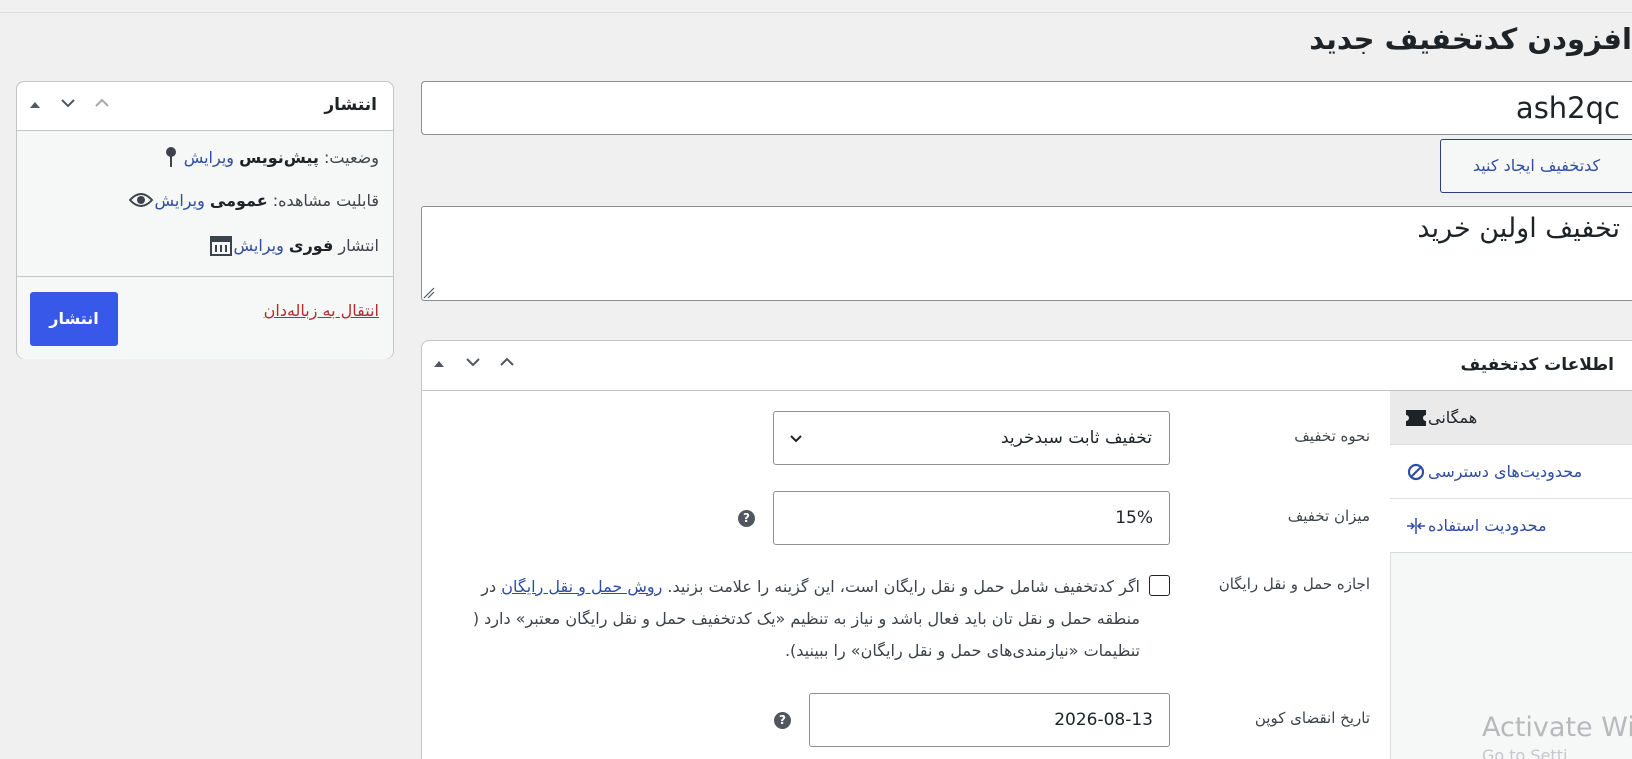 The height and width of the screenshot is (759, 1632). What do you see at coordinates (358, 245) in the screenshot?
I see `schedule-label: انتشار` at bounding box center [358, 245].